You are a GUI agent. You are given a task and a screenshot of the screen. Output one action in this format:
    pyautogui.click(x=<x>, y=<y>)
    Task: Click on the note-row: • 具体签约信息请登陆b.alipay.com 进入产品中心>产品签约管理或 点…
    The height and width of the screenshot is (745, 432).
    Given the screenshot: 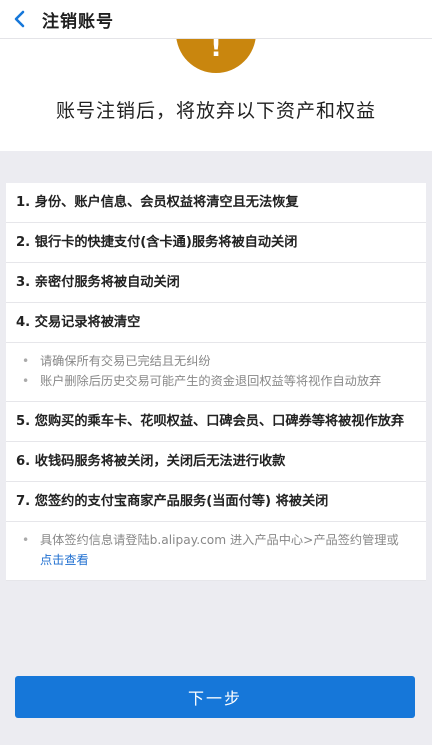 What is the action you would take?
    pyautogui.click(x=218, y=550)
    